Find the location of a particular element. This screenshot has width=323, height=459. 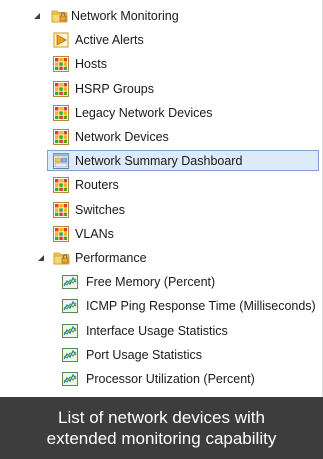

tree-item-port-usage-statistics: Port Usage Statistics is located at coordinates (161, 355).